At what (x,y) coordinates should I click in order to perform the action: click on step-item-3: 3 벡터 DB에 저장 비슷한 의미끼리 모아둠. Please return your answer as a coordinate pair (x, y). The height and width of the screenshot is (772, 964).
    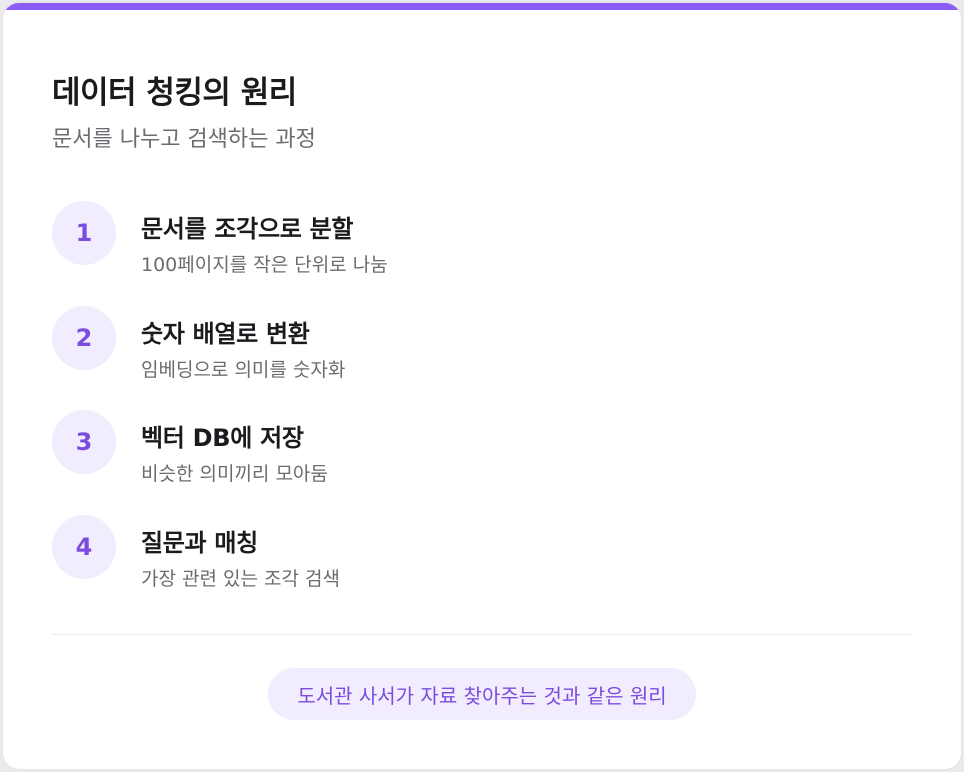
    Looking at the image, I should click on (482, 462).